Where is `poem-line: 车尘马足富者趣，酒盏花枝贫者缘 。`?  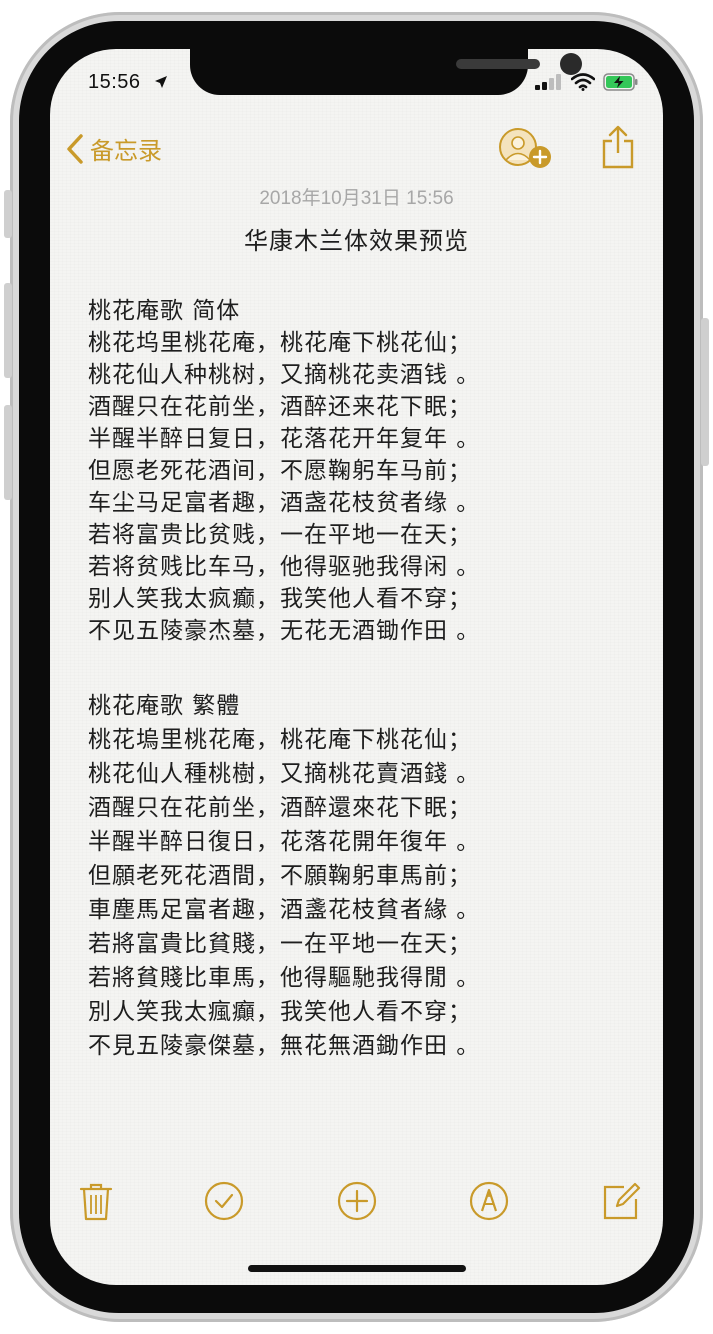
poem-line: 车尘马足富者趣，酒盏花枝贫者缘 。 is located at coordinates (284, 503).